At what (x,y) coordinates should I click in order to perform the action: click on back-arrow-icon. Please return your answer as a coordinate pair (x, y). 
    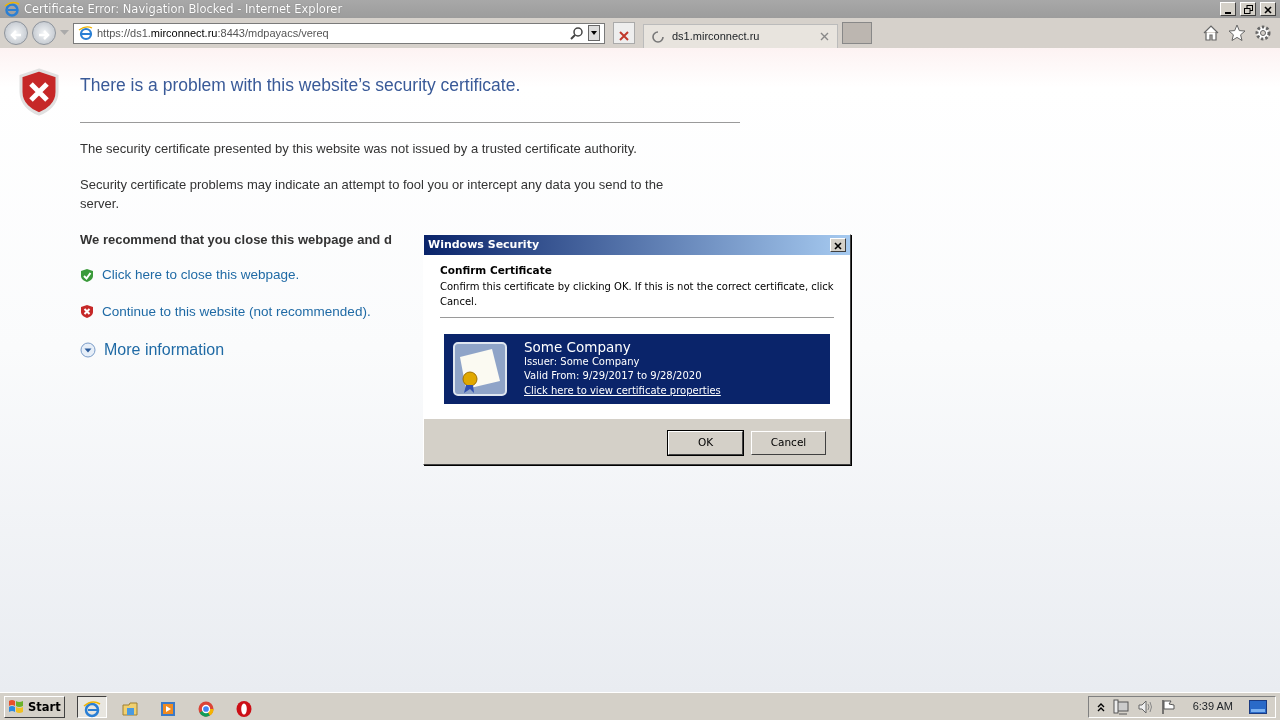
    Looking at the image, I should click on (16, 34).